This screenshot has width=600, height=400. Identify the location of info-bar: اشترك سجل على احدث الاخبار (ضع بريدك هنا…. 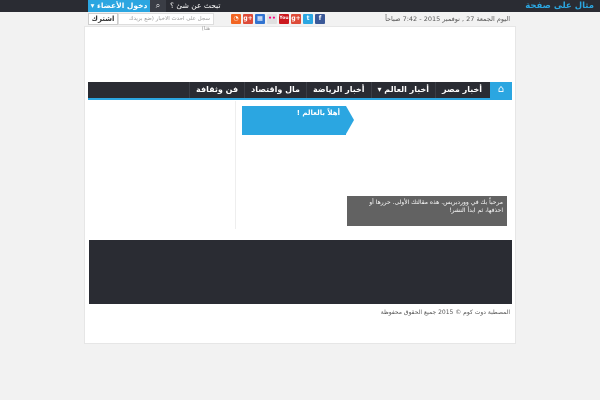
(300, 22).